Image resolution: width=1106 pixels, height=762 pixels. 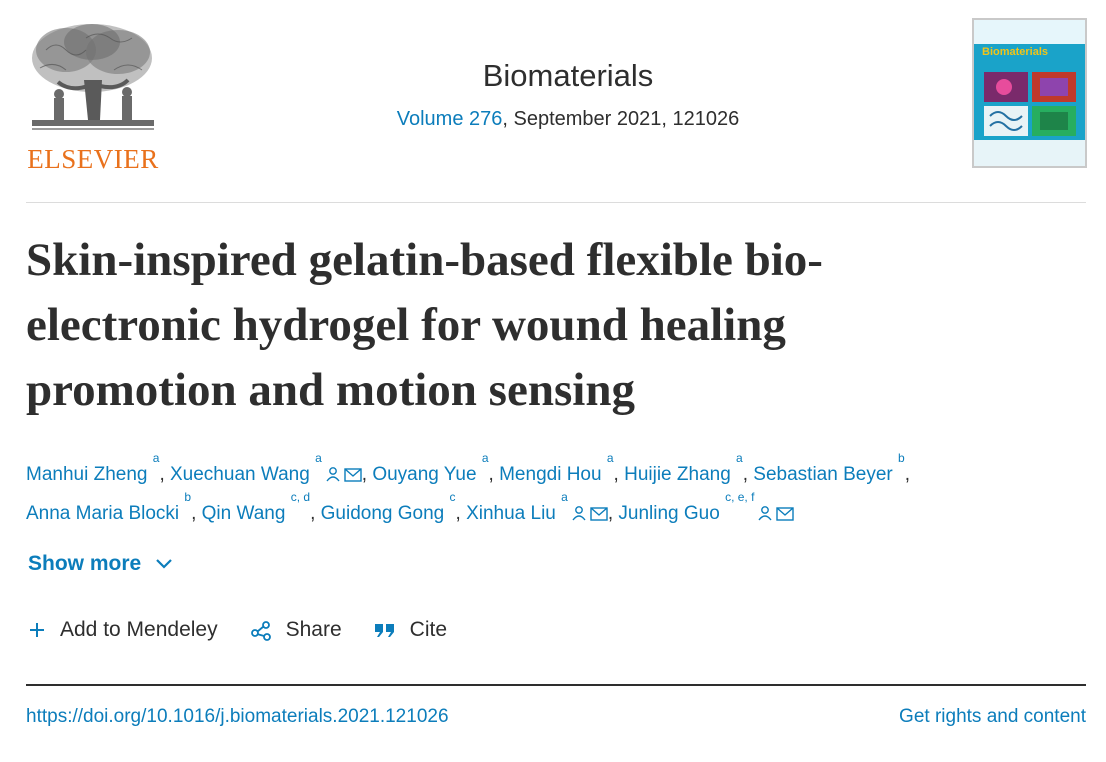 I want to click on author-link: Qin Wang c, d, so click(x=256, y=507).